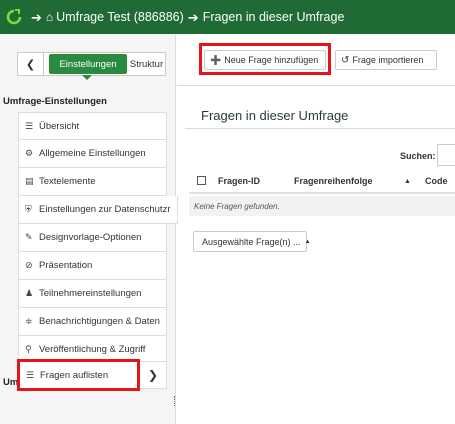 The height and width of the screenshot is (424, 455). What do you see at coordinates (29, 293) in the screenshot?
I see `users-icon: ♟` at bounding box center [29, 293].